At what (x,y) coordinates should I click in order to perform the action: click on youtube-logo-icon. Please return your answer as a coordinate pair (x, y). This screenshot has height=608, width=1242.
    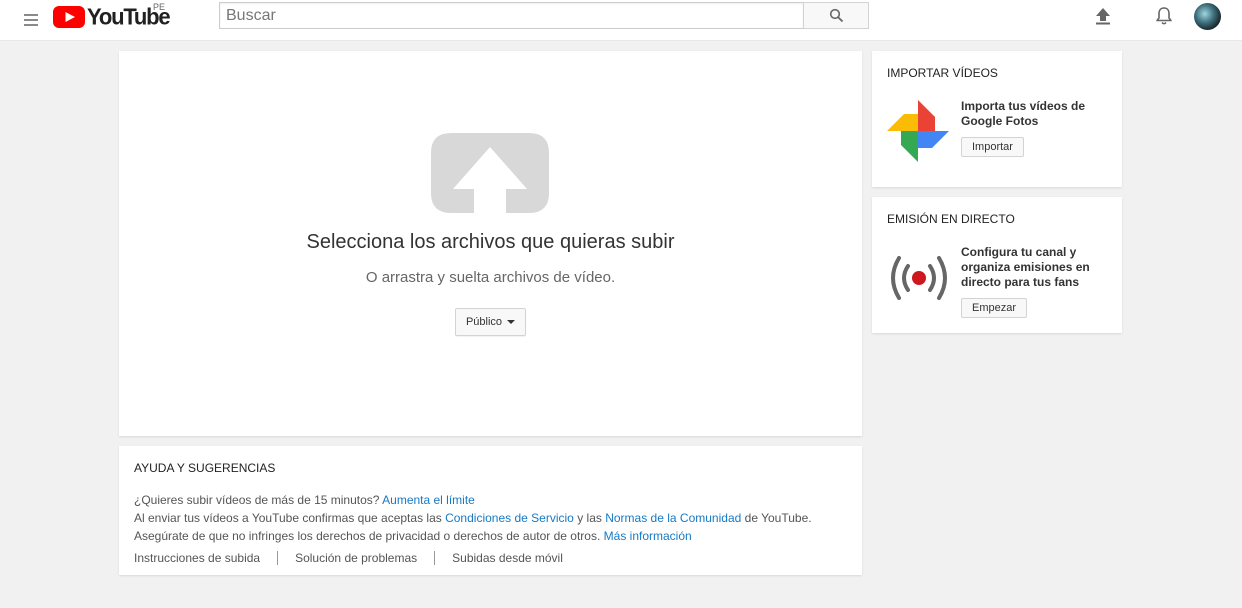
    Looking at the image, I should click on (69, 17).